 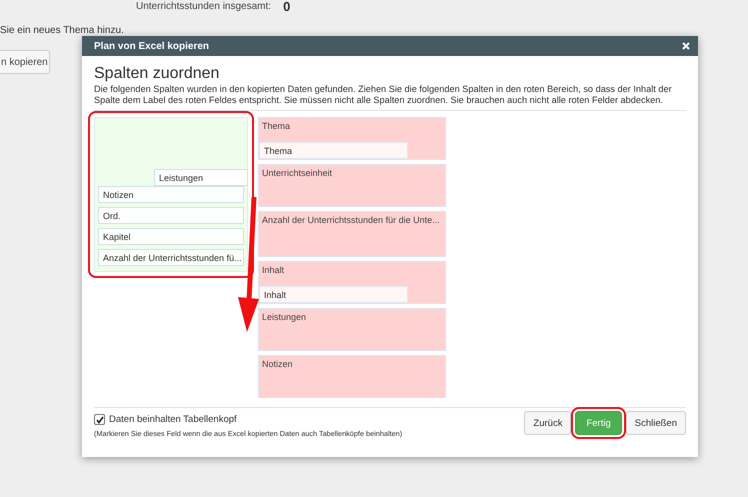 I want to click on column-chip: Kapitel, so click(x=171, y=236).